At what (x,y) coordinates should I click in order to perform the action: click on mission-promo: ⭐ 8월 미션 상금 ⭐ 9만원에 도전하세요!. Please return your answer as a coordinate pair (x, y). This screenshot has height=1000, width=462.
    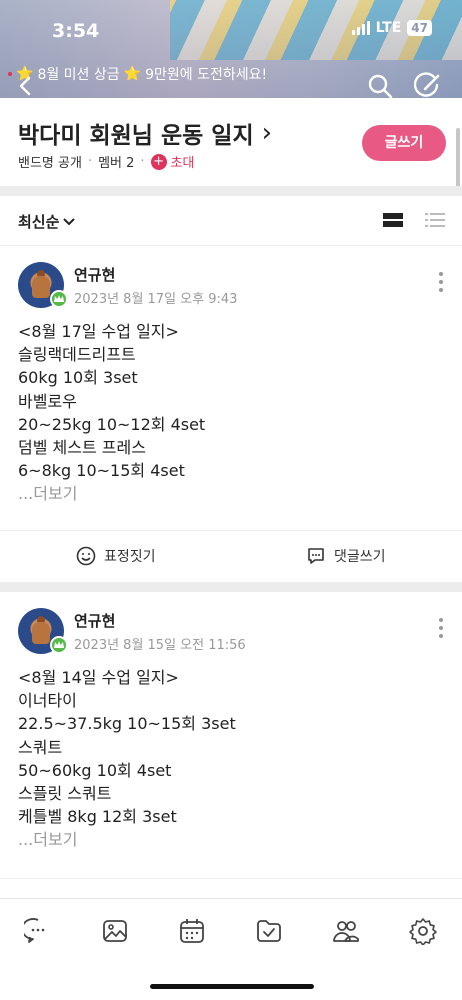
    Looking at the image, I should click on (137, 74).